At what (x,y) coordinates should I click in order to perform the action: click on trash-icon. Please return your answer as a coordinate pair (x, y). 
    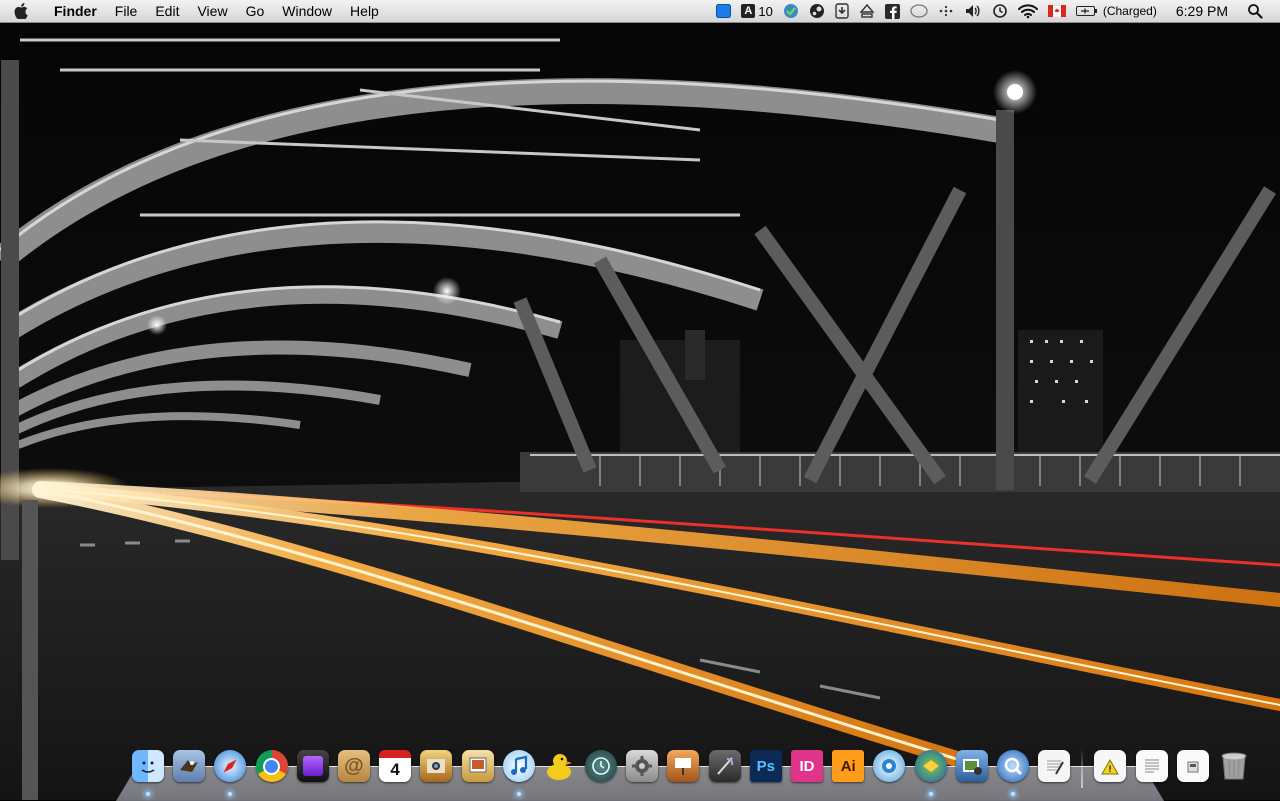
    Looking at the image, I should click on (1234, 766).